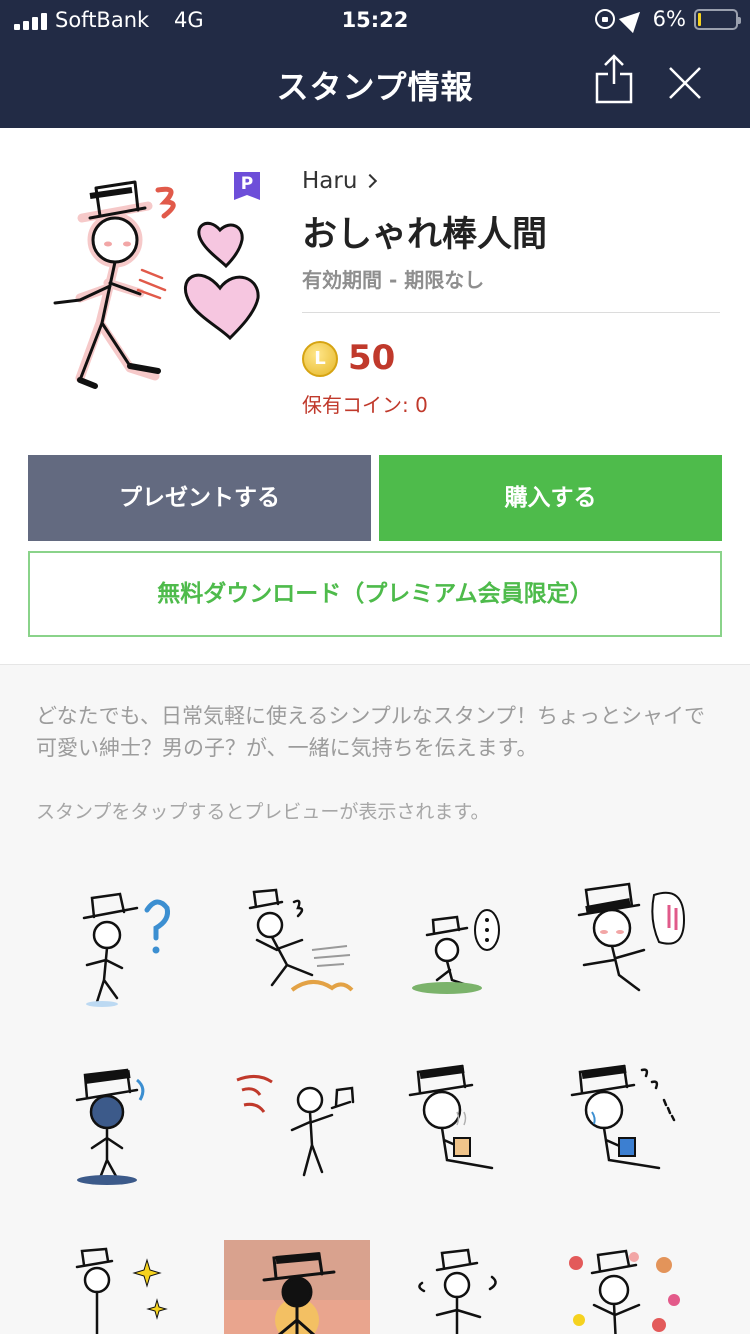 This screenshot has height=1334, width=750. I want to click on share-icon, so click(614, 79).